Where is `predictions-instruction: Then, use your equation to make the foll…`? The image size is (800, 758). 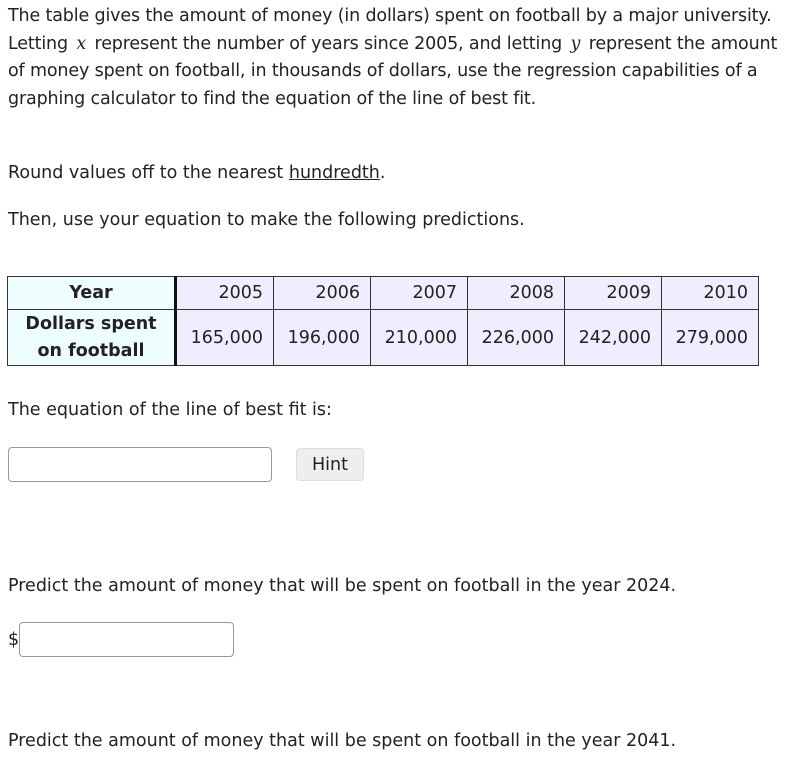
predictions-instruction: Then, use your equation to make the foll… is located at coordinates (266, 220).